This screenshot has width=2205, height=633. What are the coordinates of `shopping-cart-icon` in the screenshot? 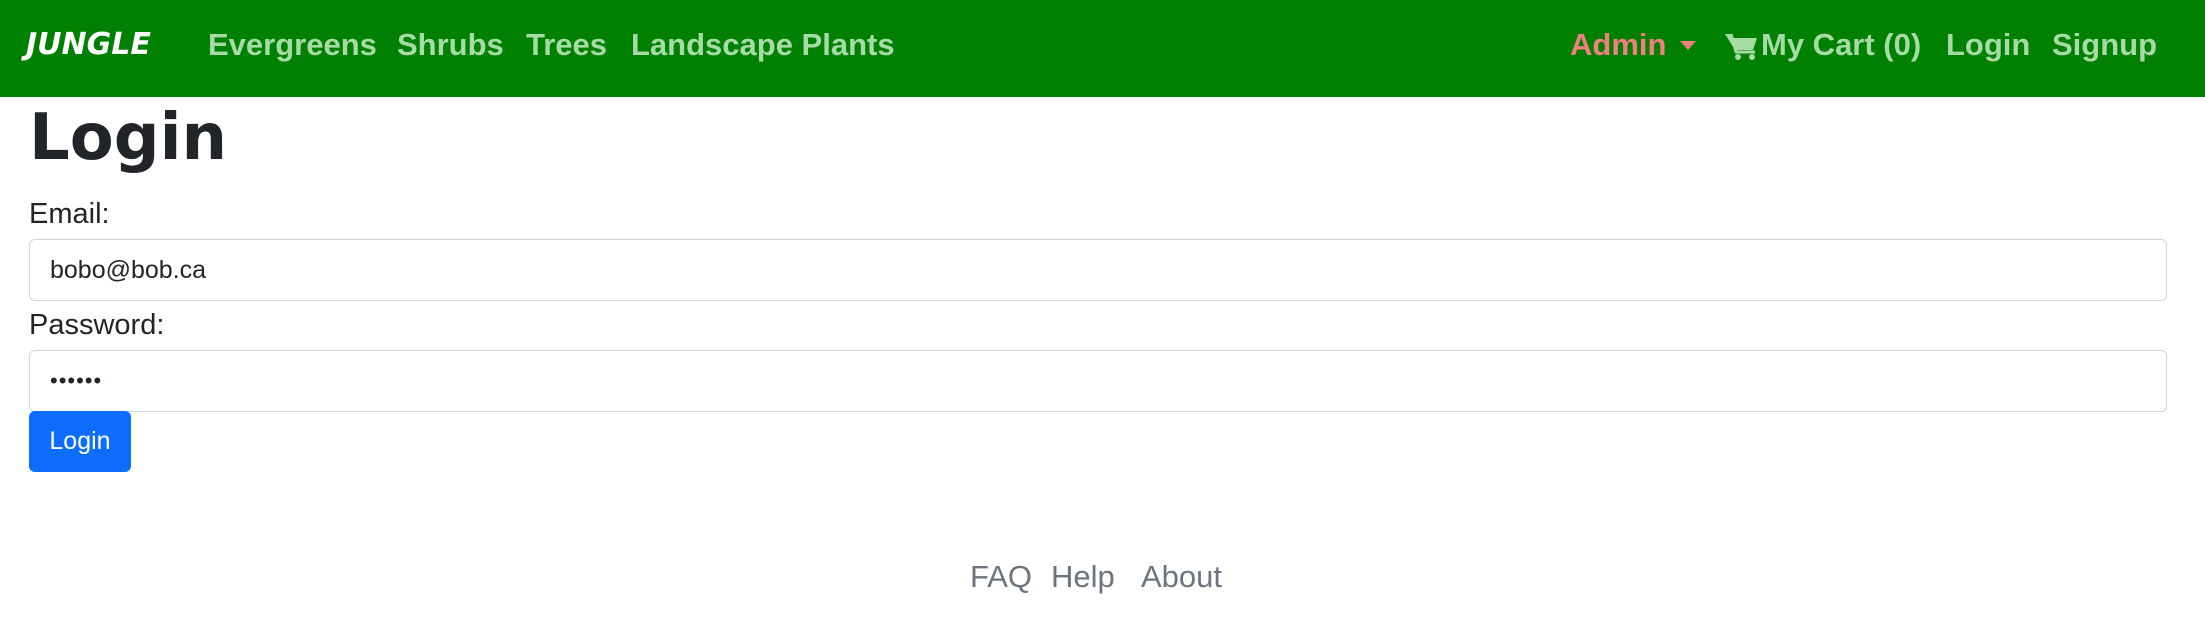 It's located at (1742, 46).